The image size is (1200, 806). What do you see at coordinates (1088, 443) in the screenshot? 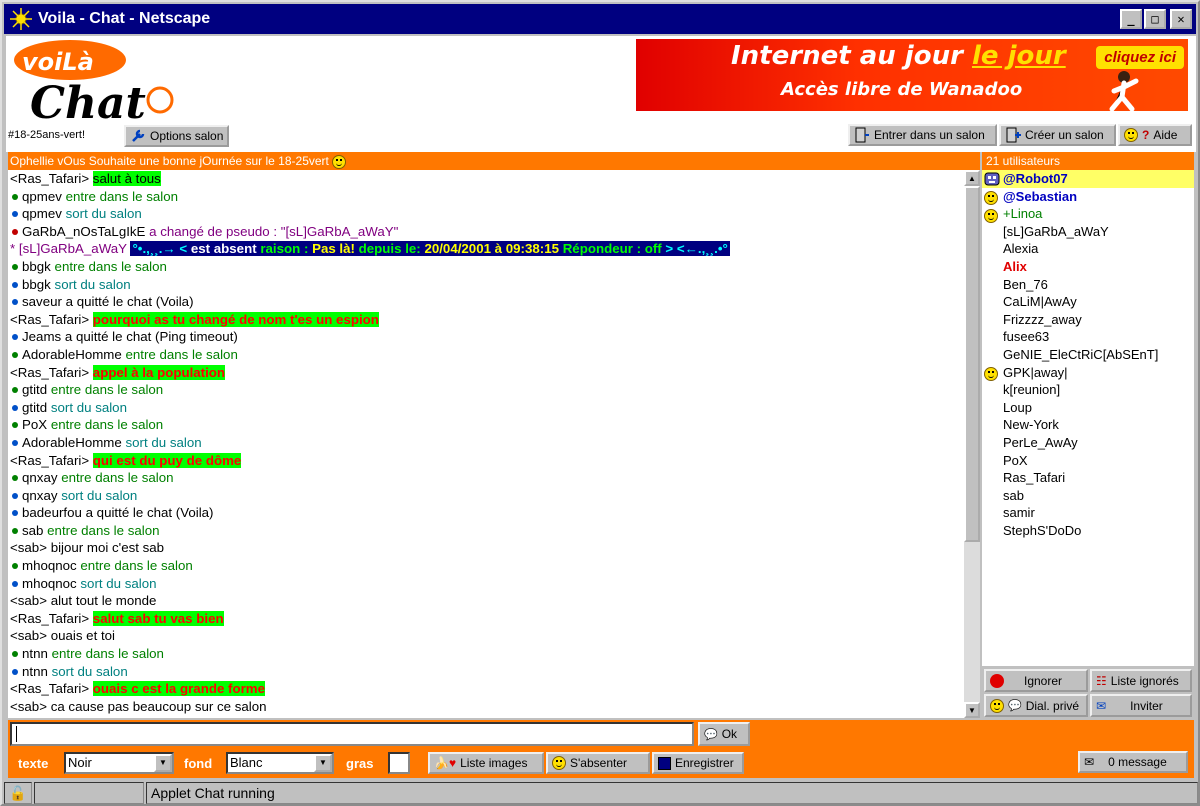
I see `user-list-item: PerLe_AwAy` at bounding box center [1088, 443].